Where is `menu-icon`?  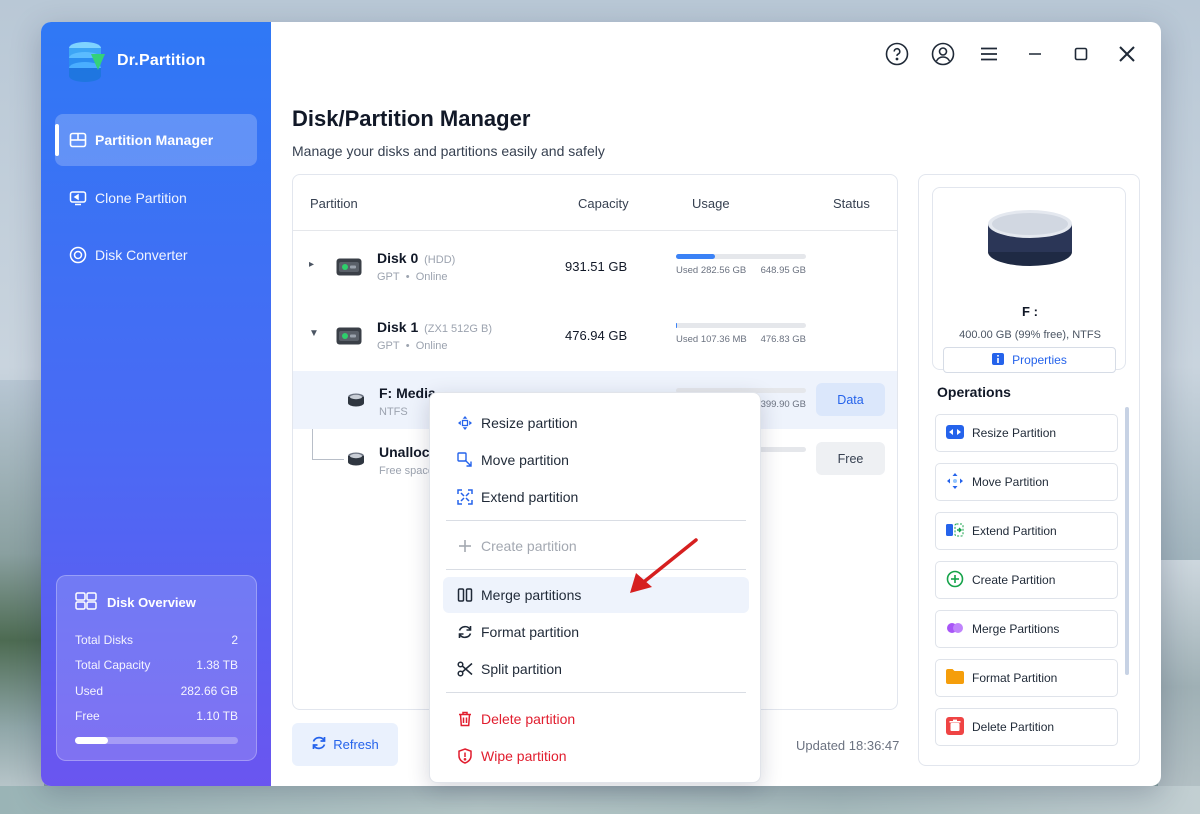 menu-icon is located at coordinates (989, 54).